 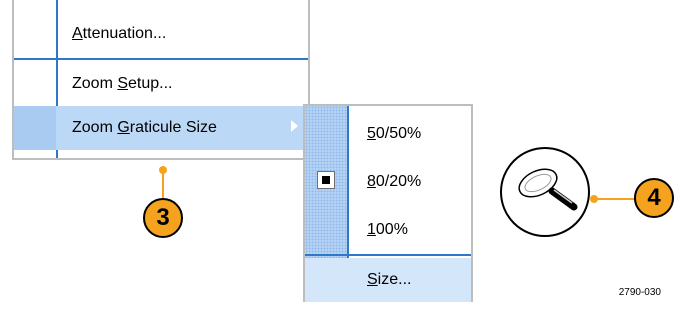 I want to click on submenu-item-100-label: 100%, so click(x=387, y=229).